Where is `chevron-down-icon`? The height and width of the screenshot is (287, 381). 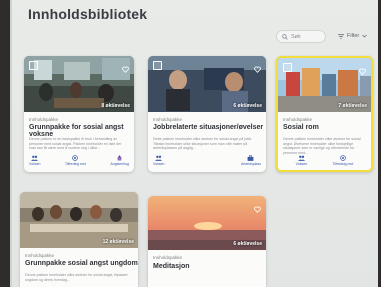 chevron-down-icon is located at coordinates (364, 36).